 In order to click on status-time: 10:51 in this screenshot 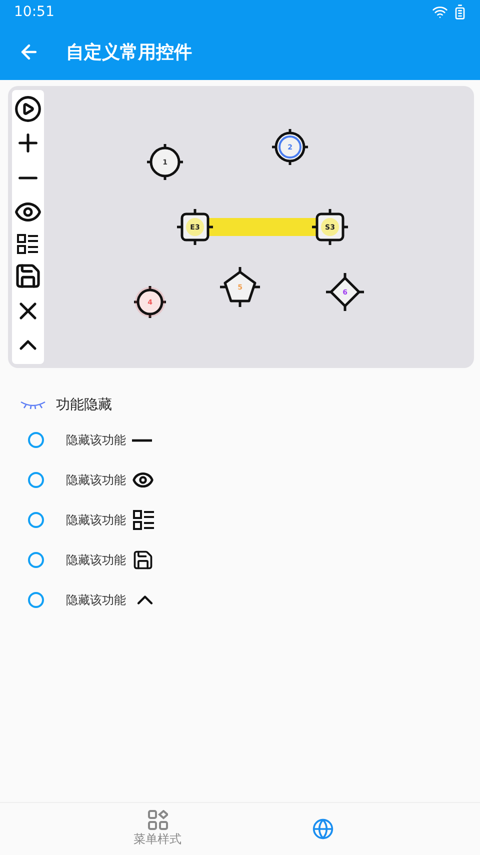, I will do `click(34, 12)`.